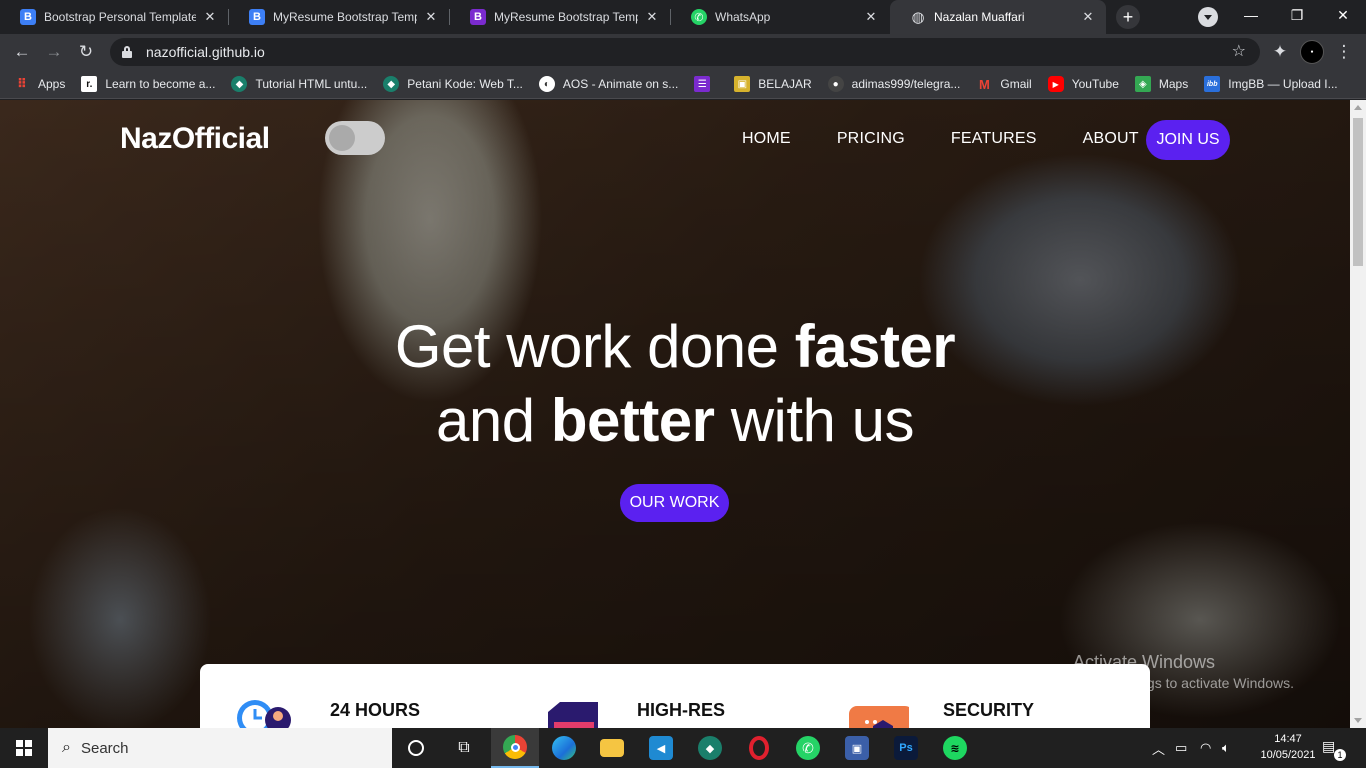 Image resolution: width=1366 pixels, height=768 pixels. What do you see at coordinates (1188, 140) in the screenshot?
I see `join-us-button: JOIN US` at bounding box center [1188, 140].